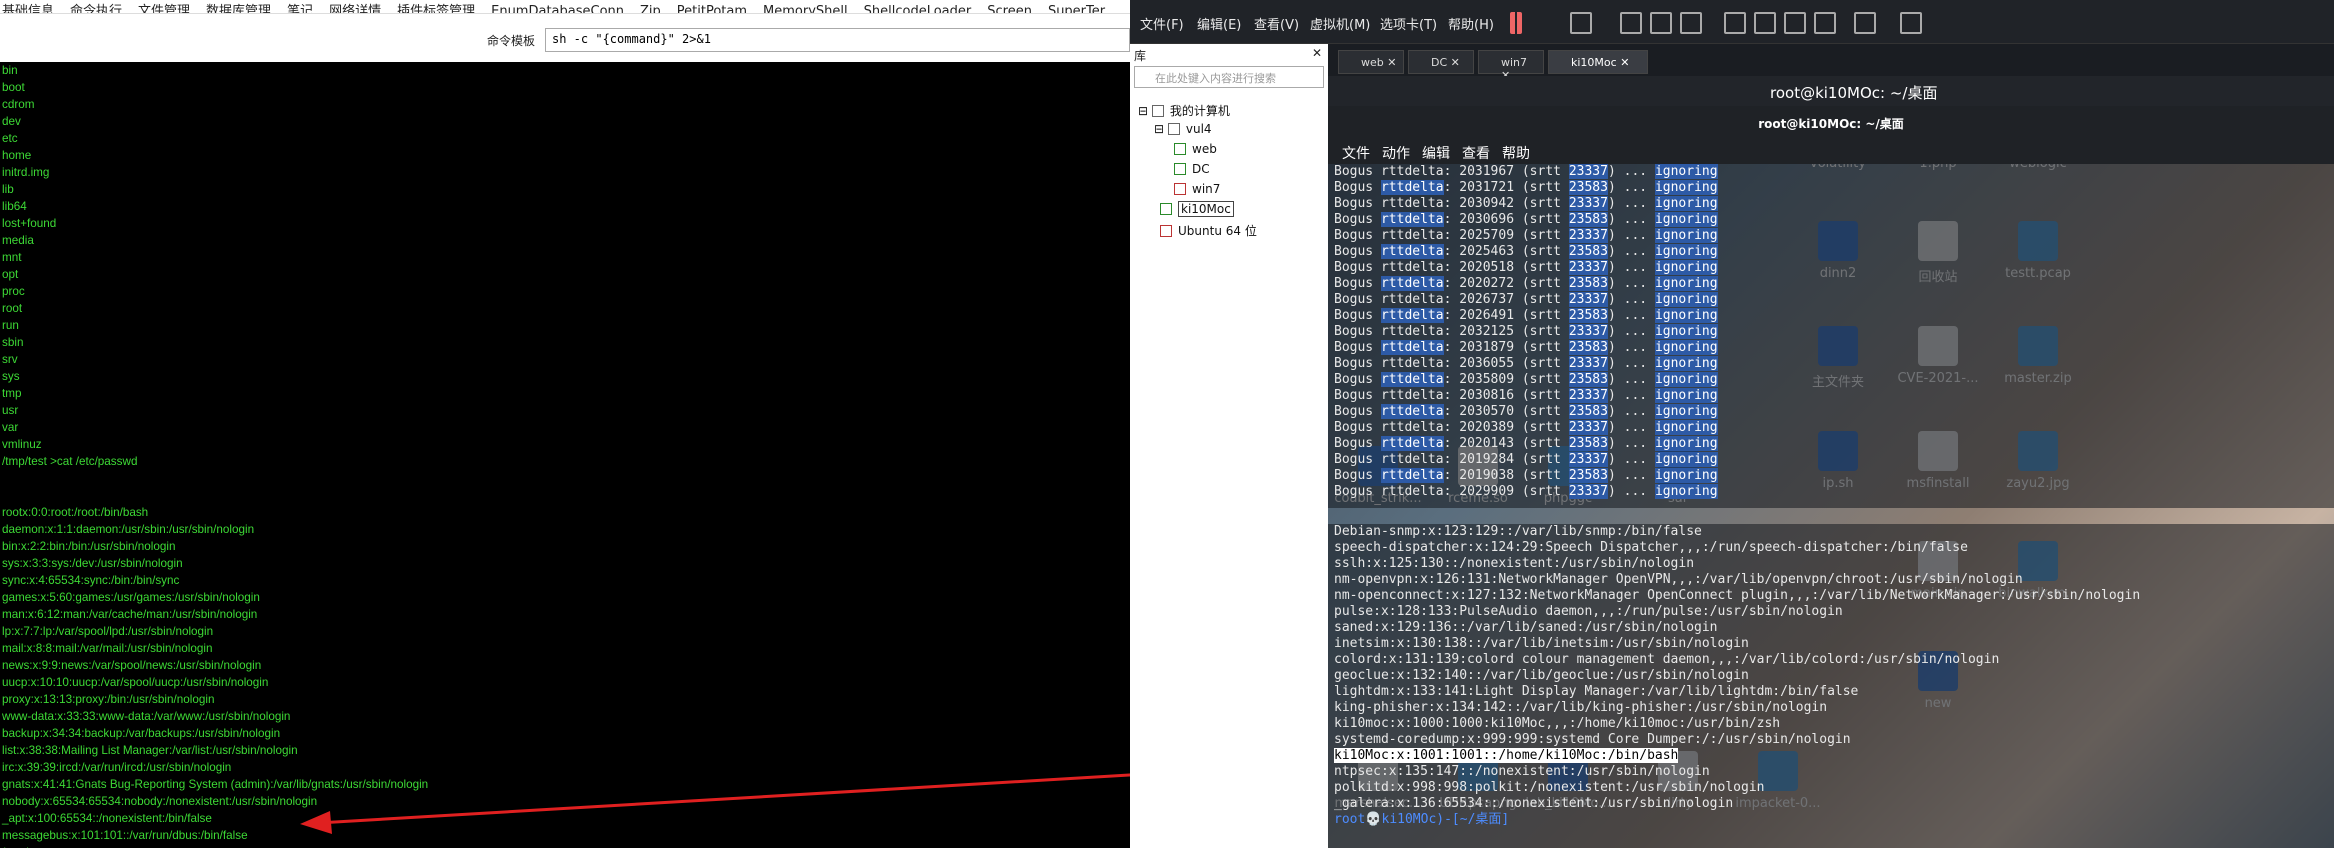 The image size is (2334, 850). I want to click on terminal-line: cdrom, so click(18, 104).